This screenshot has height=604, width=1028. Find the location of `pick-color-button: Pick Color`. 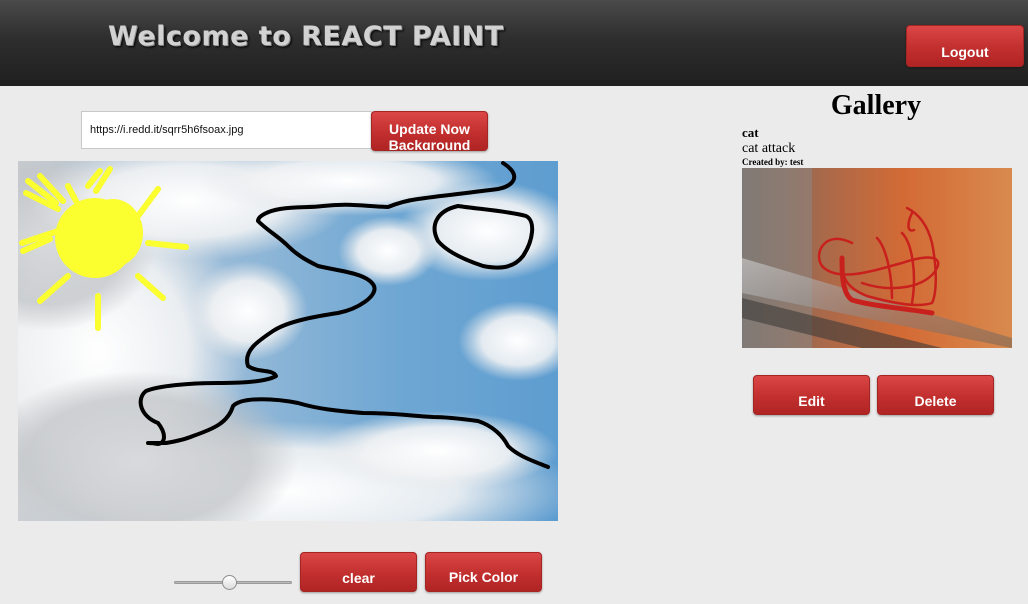

pick-color-button: Pick Color is located at coordinates (483, 572).